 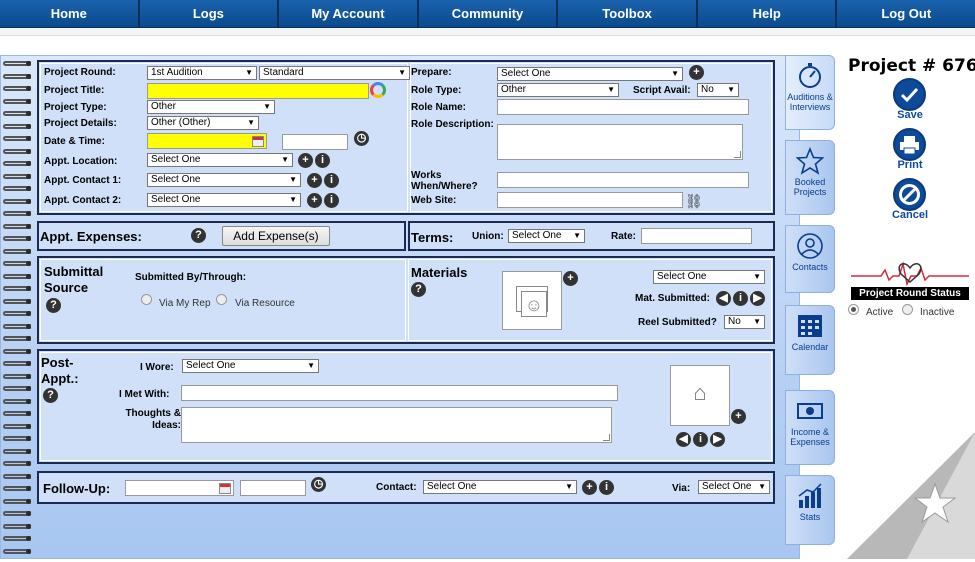 I want to click on follow-up-calendar-icon, so click(x=225, y=488).